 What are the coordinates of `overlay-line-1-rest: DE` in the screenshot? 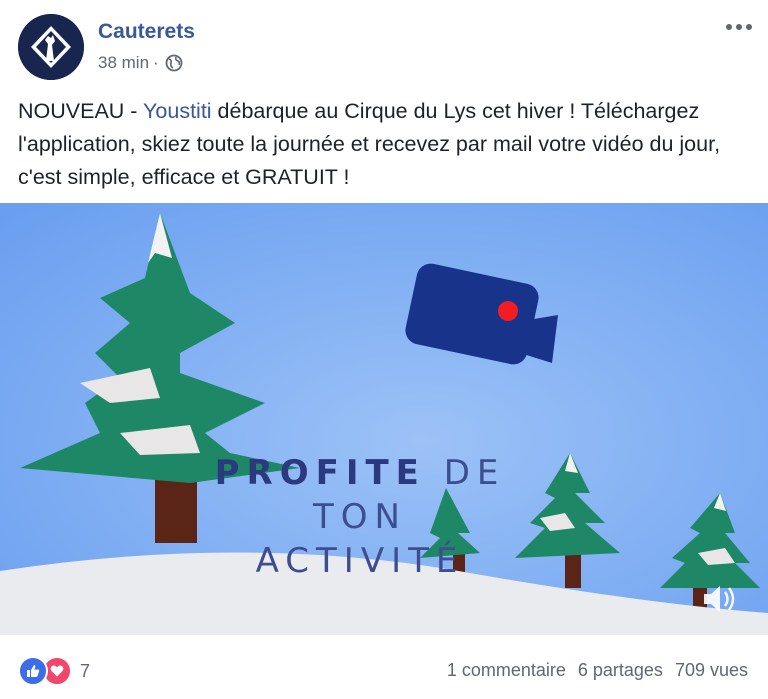 It's located at (465, 473).